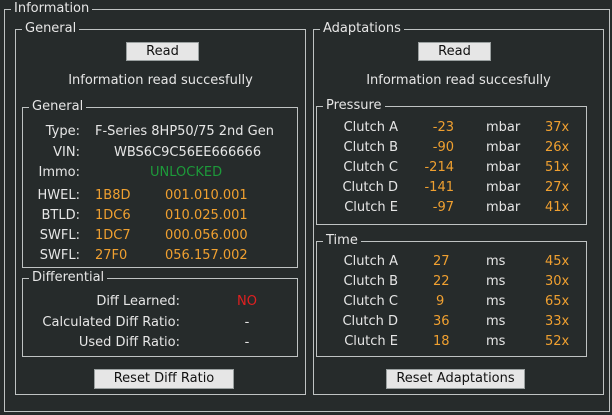  What do you see at coordinates (206, 235) in the screenshot?
I see `swfl-version-1: 000.056.000` at bounding box center [206, 235].